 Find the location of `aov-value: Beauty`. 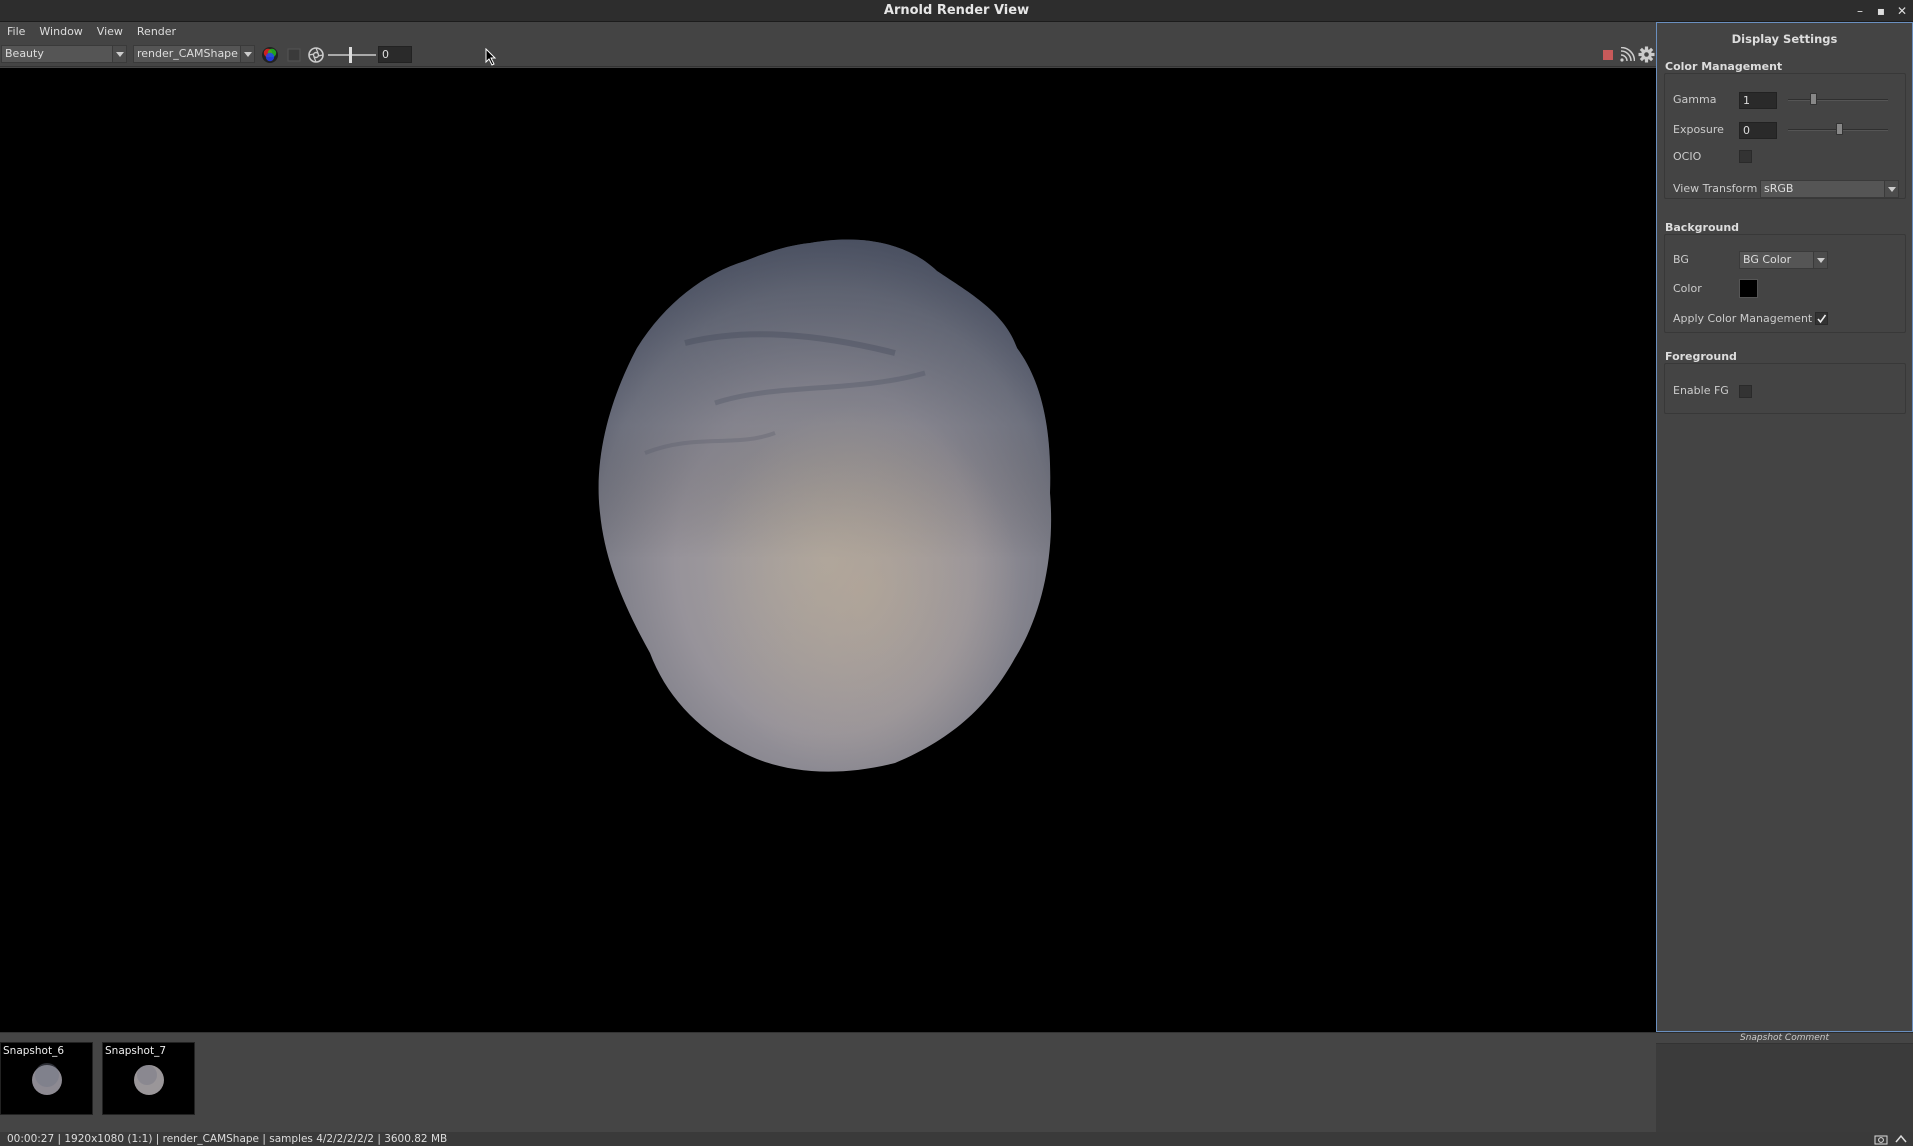

aov-value: Beauty is located at coordinates (24, 53).